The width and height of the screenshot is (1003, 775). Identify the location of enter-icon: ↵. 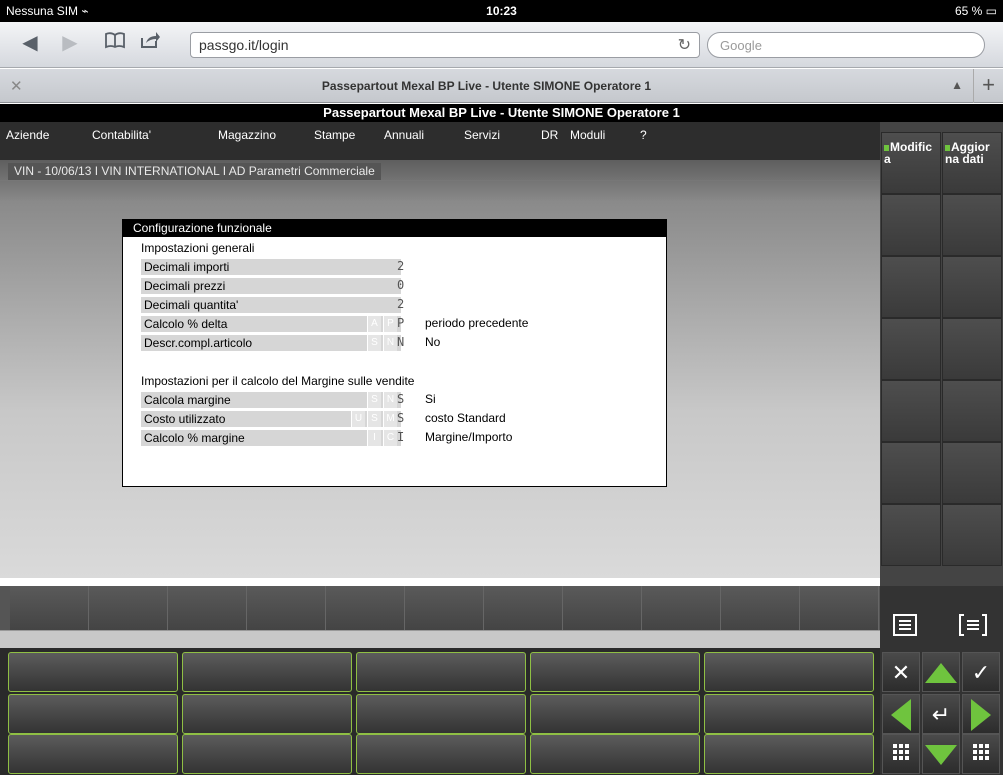
(941, 714).